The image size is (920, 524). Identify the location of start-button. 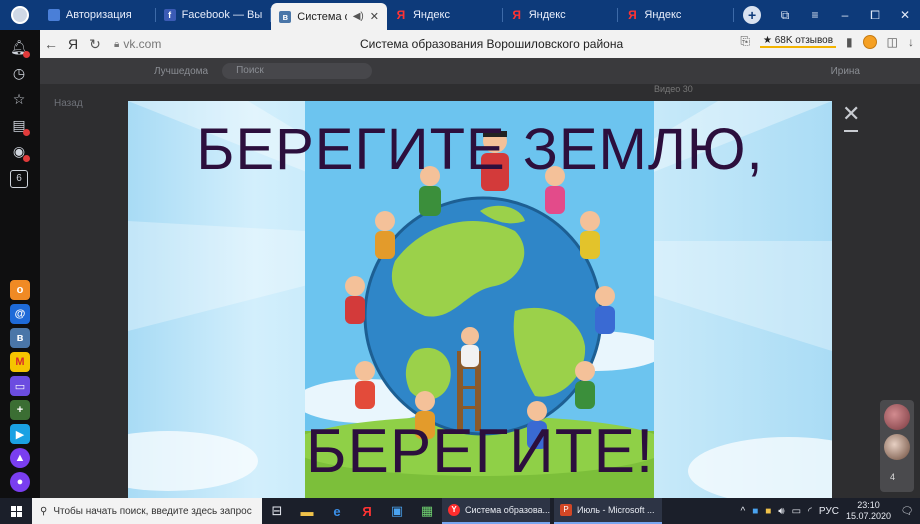
(16, 511).